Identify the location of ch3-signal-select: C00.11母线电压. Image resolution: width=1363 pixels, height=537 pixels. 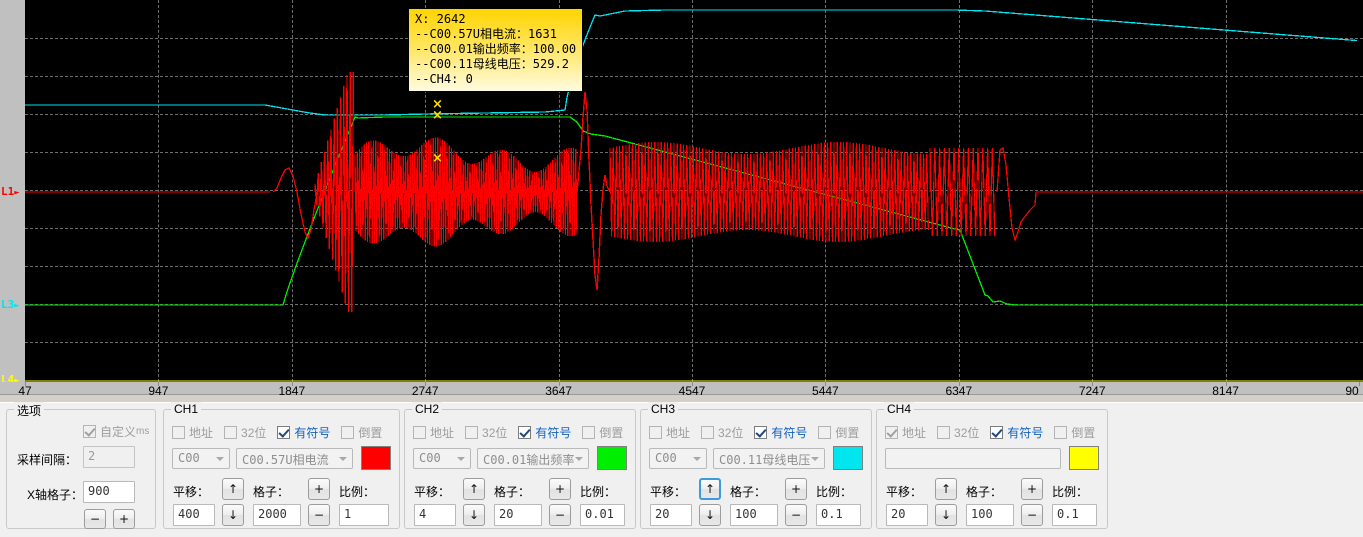
(769, 458).